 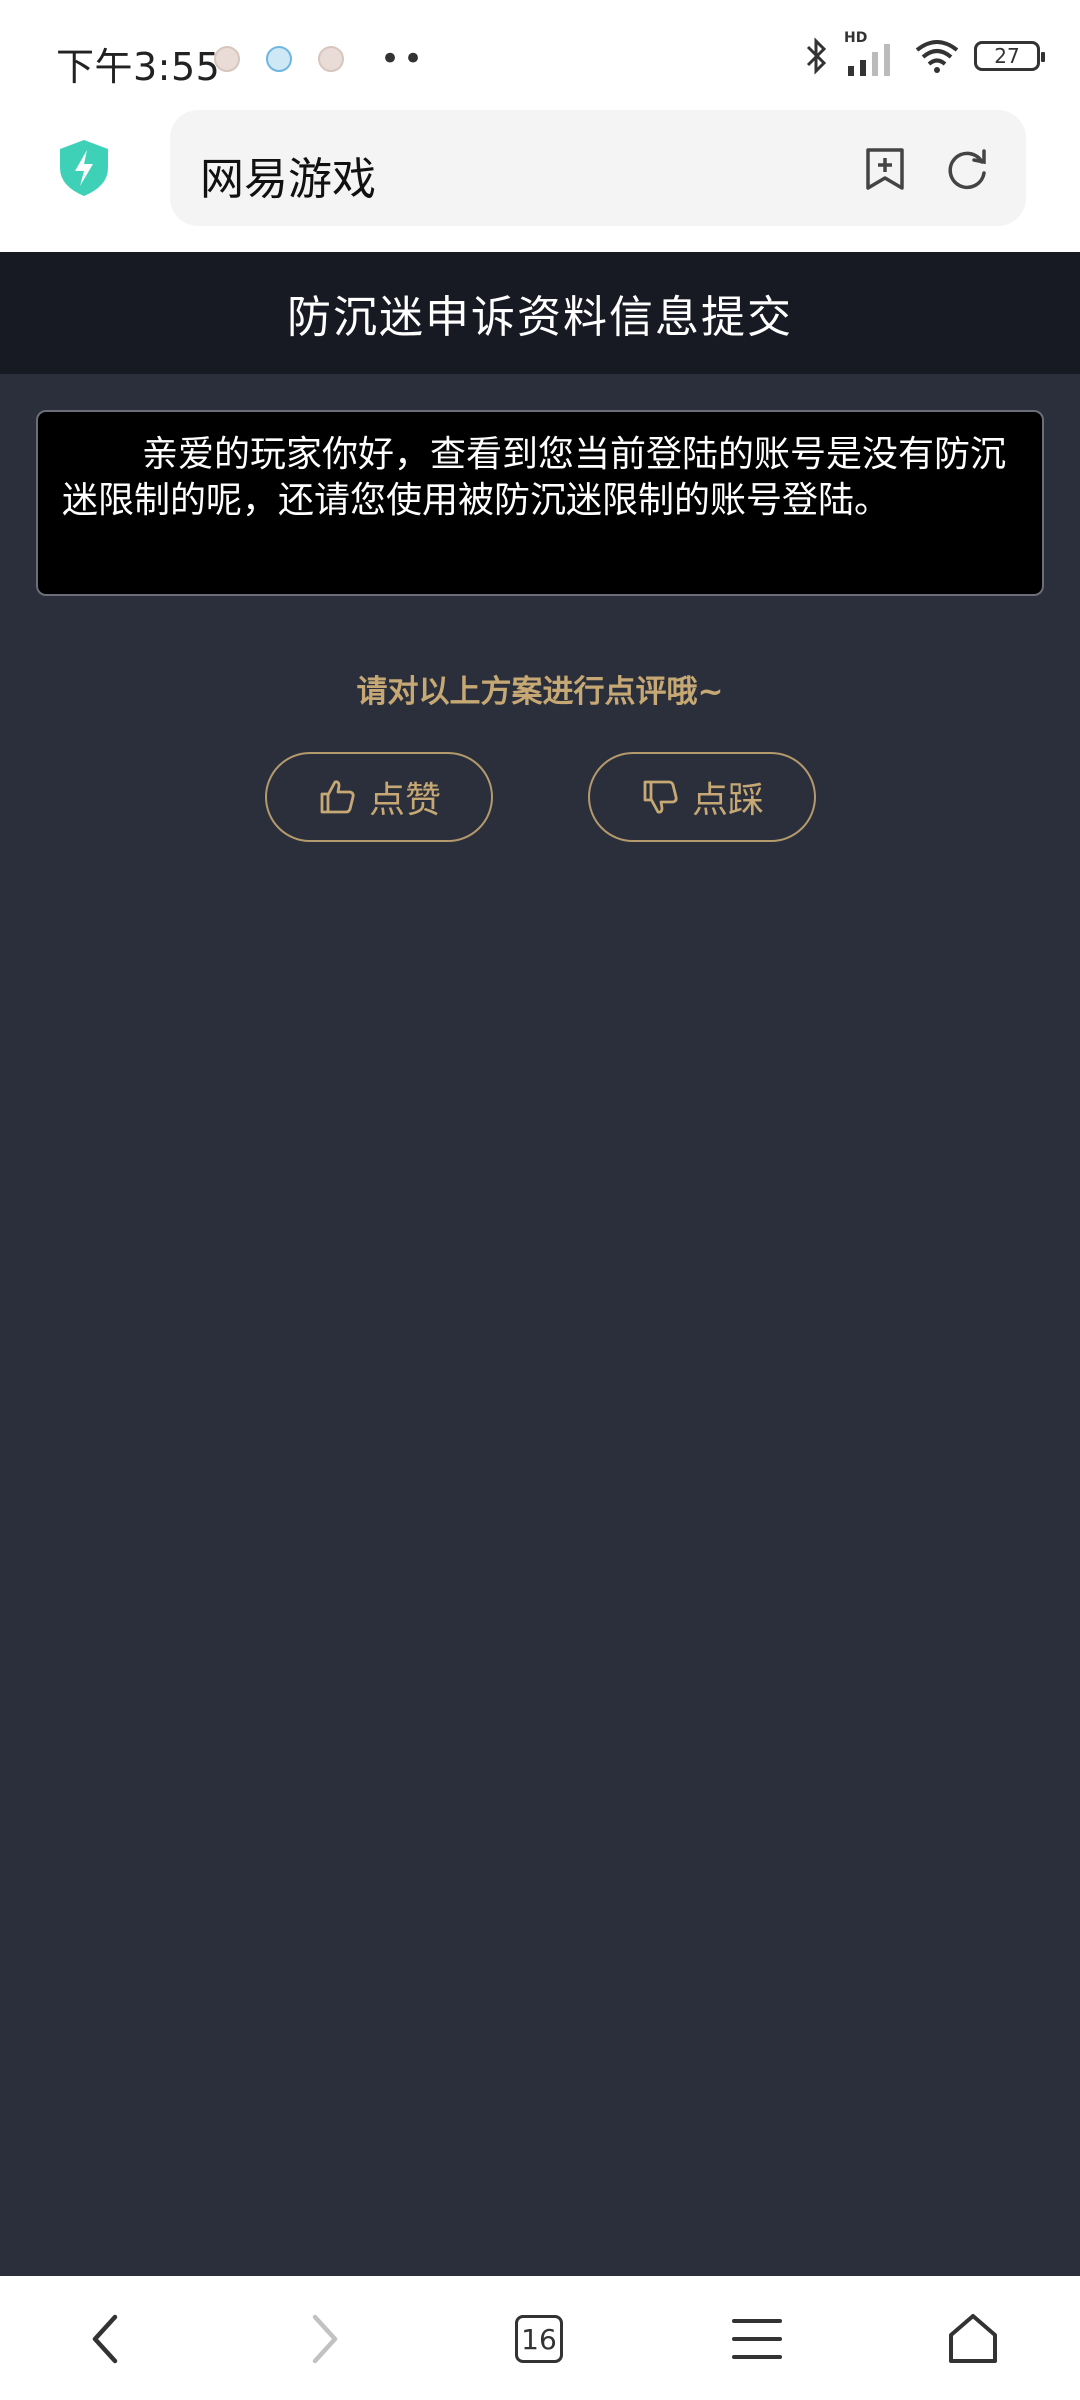 I want to click on address-bar: 网易游戏, so click(x=598, y=168).